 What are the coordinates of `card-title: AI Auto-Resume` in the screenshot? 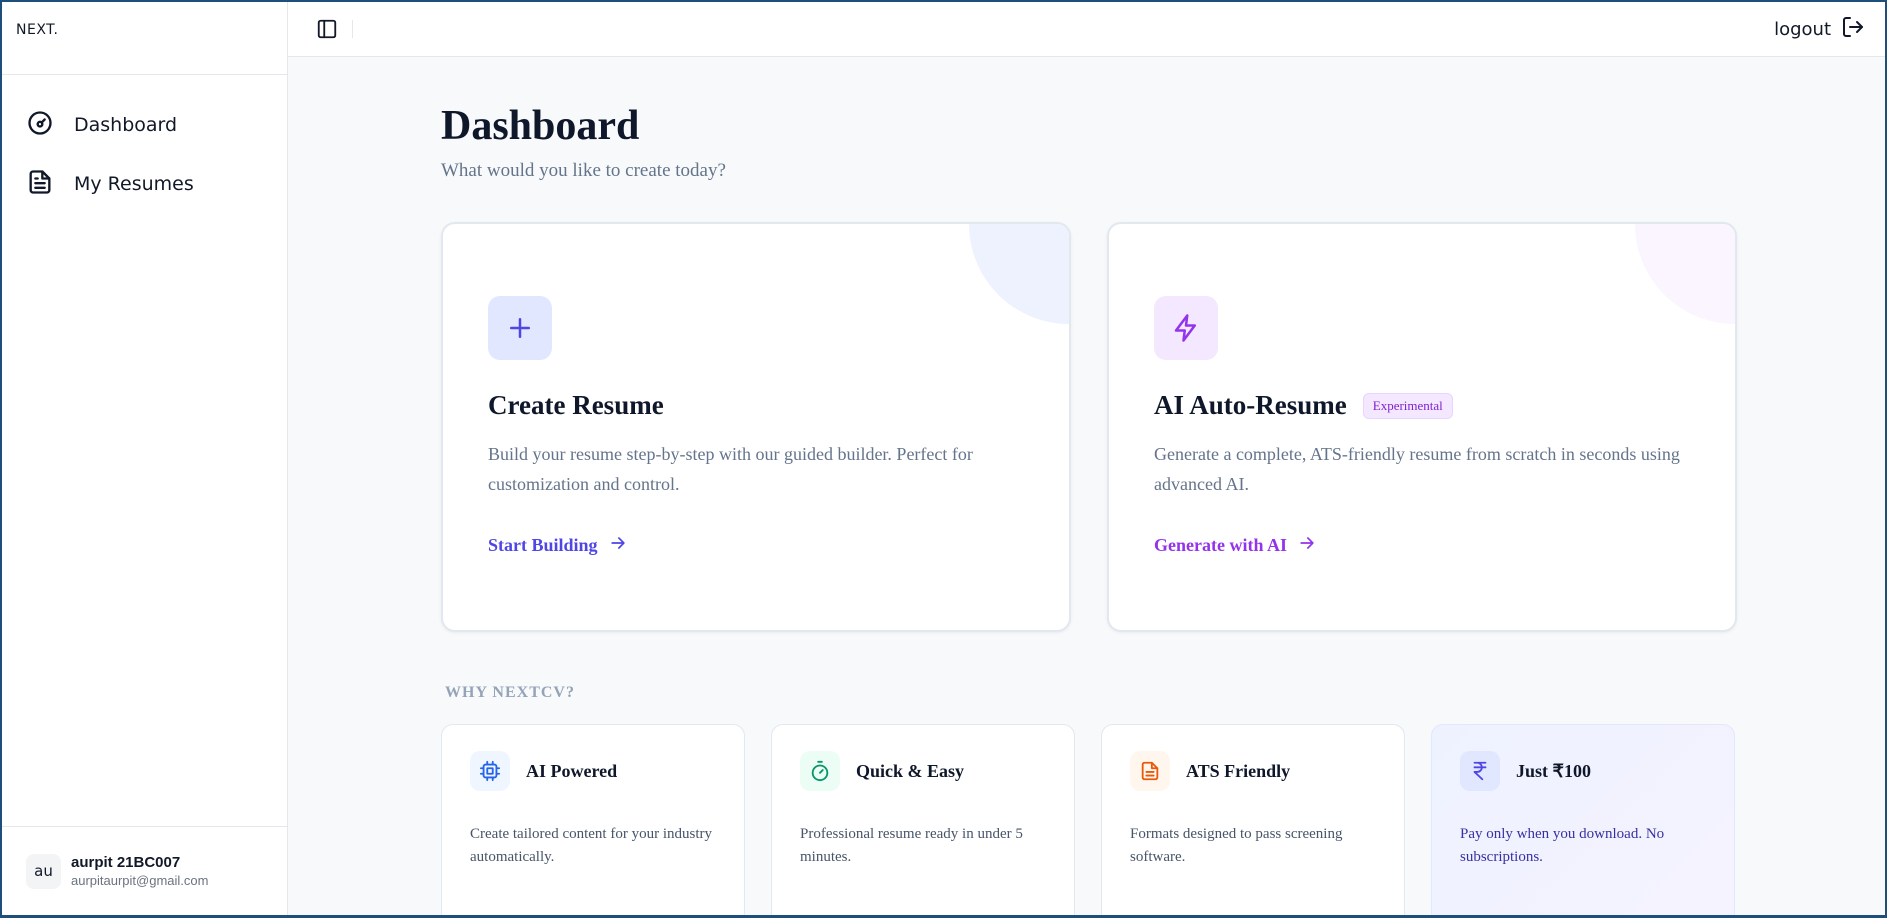 It's located at (1250, 405).